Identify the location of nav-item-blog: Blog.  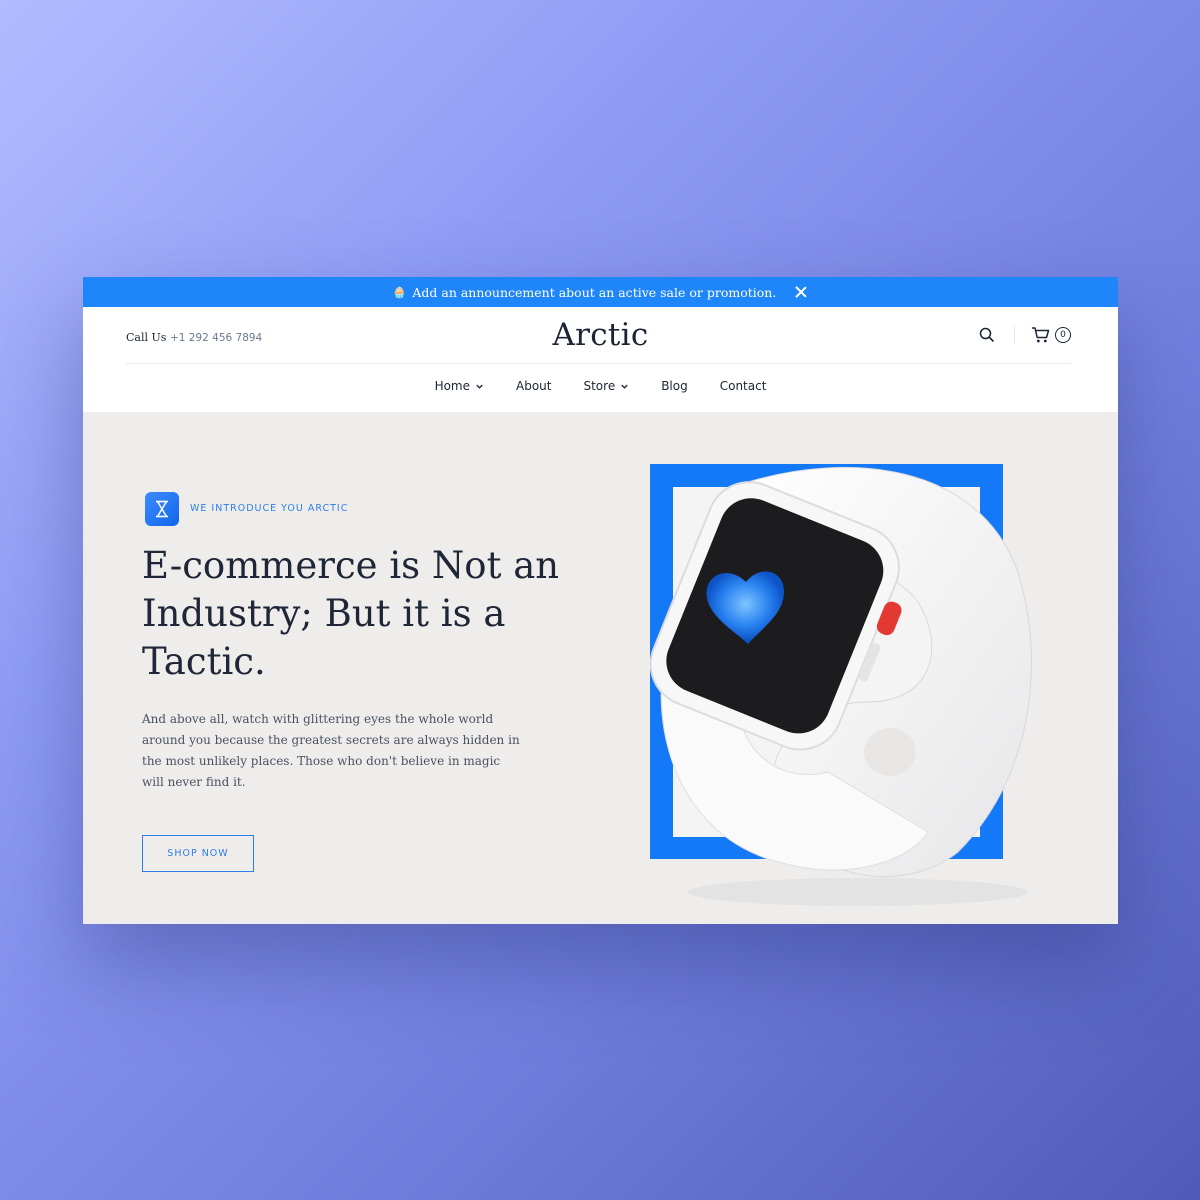
(674, 386).